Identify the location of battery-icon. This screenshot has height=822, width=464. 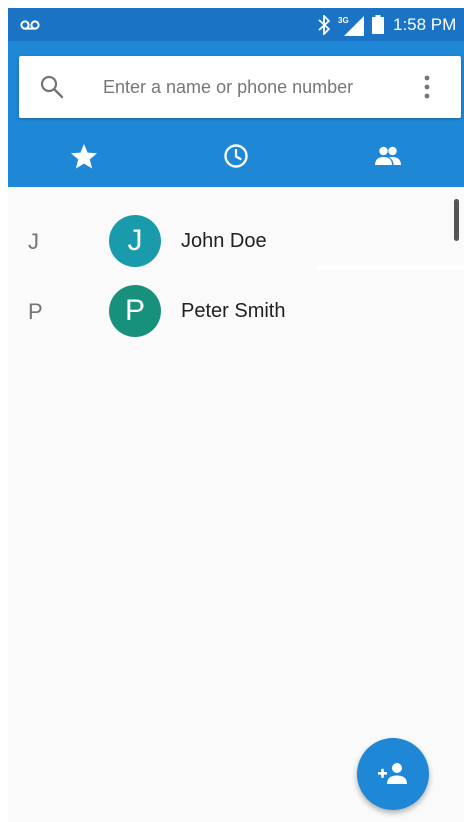
(378, 24).